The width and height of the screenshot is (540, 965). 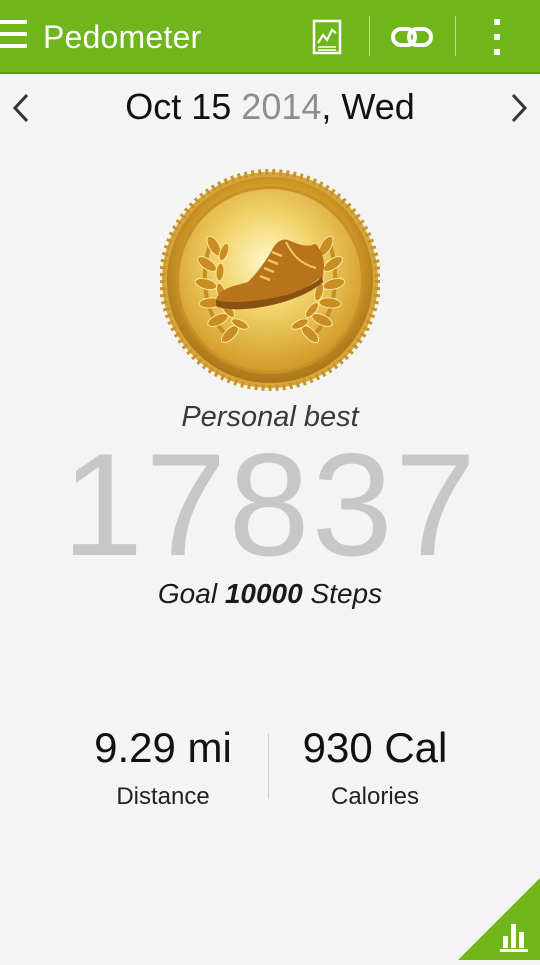 I want to click on step-goal: Goal 10000 Steps, so click(x=270, y=594).